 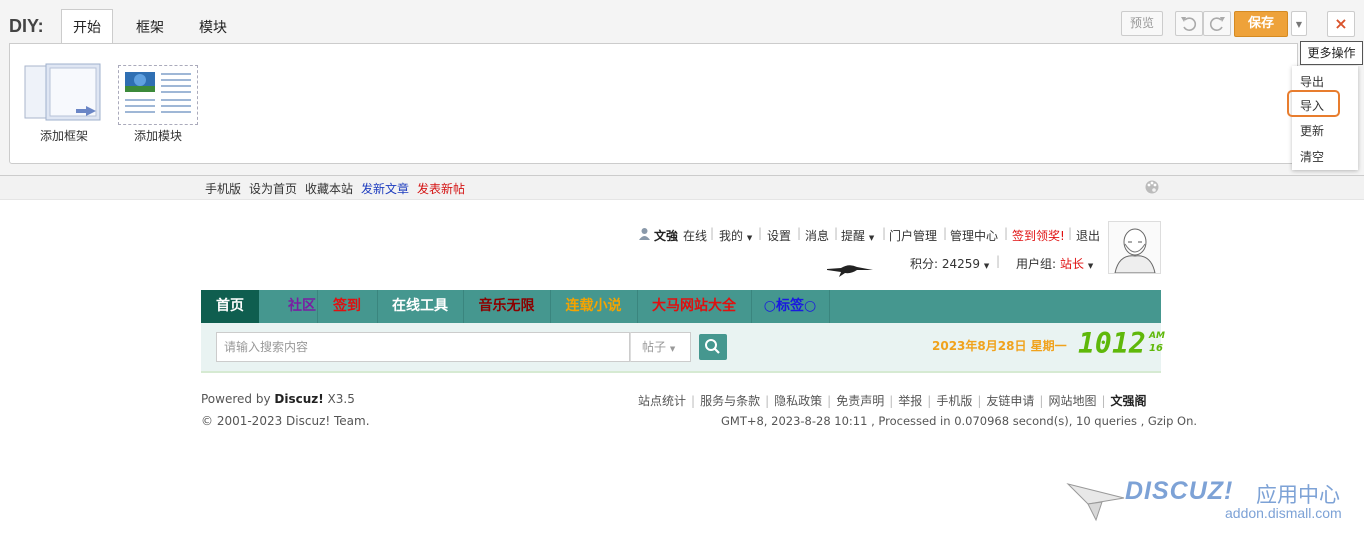 I want to click on user-group-value: 站长 ▼, so click(x=1076, y=263).